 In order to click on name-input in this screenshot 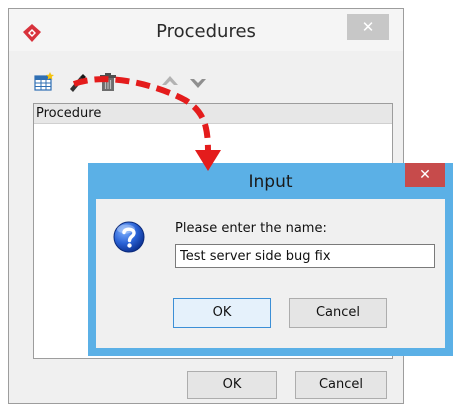, I will do `click(305, 256)`.